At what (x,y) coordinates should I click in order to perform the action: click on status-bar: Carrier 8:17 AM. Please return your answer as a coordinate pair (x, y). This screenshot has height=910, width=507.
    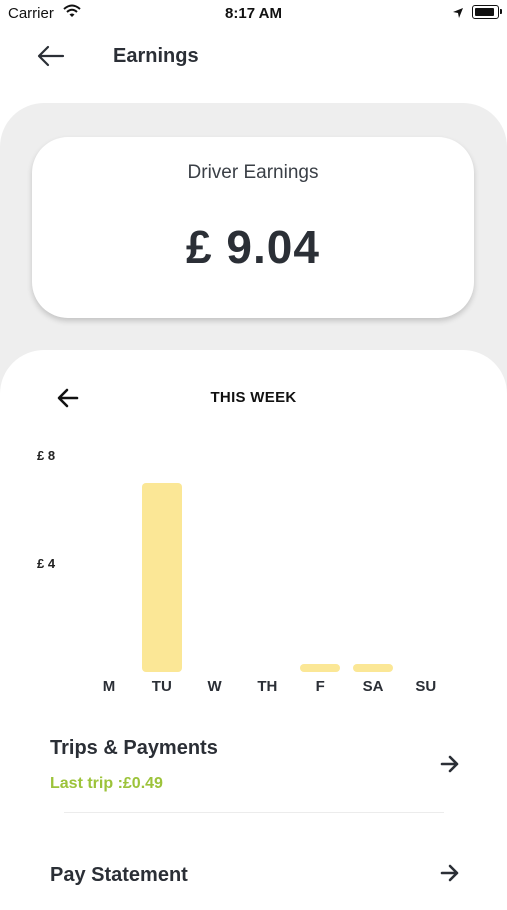
    Looking at the image, I should click on (253, 14).